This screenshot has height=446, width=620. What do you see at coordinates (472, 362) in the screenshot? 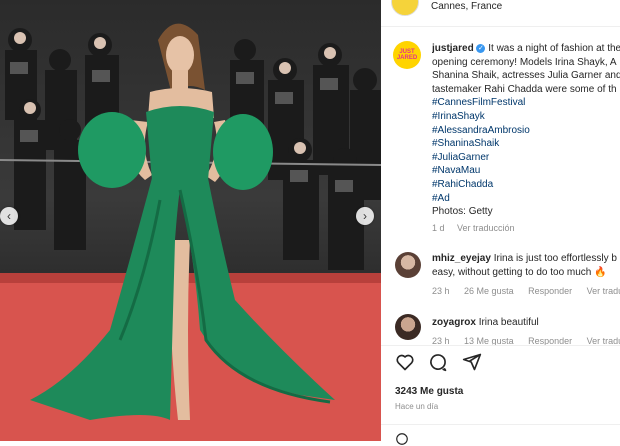
I see `share-icon` at bounding box center [472, 362].